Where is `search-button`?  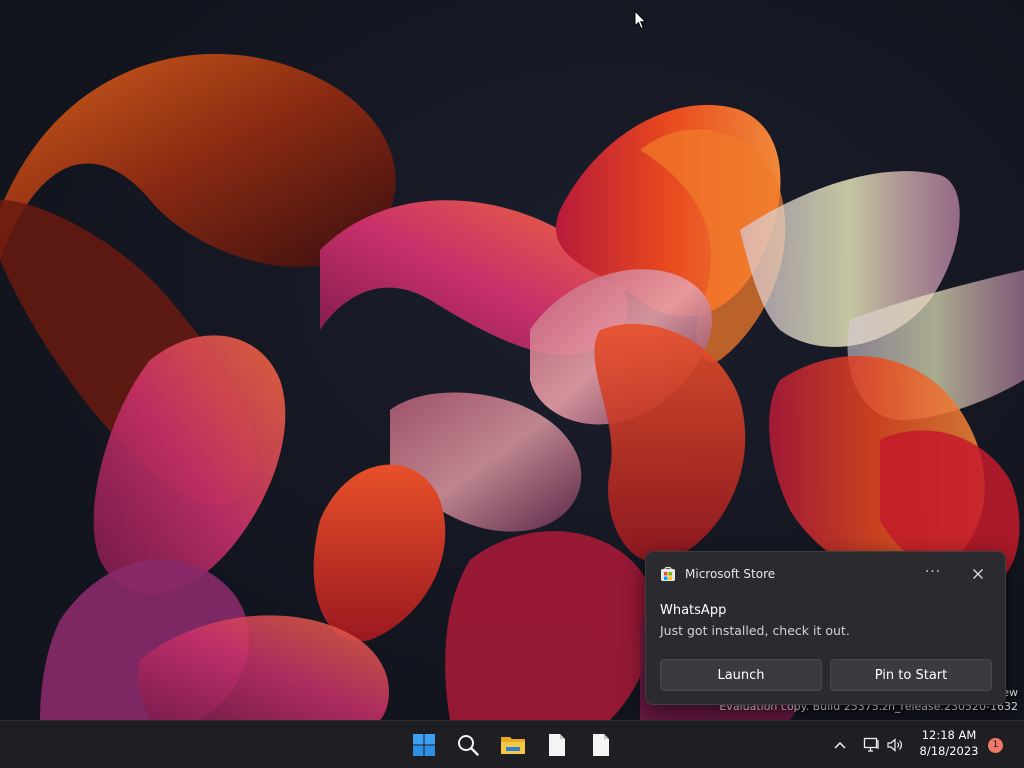
search-button is located at coordinates (468, 745).